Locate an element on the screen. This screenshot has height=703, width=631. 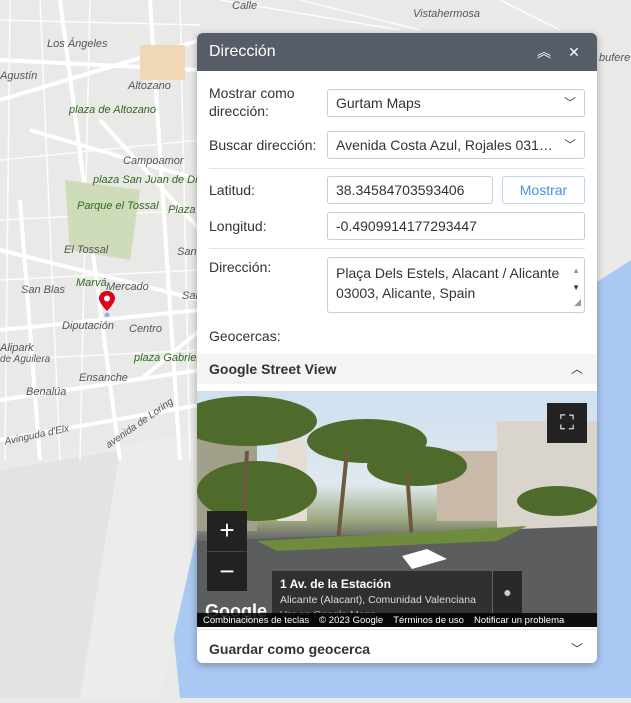
map-label: Los Ángeles is located at coordinates (77, 44).